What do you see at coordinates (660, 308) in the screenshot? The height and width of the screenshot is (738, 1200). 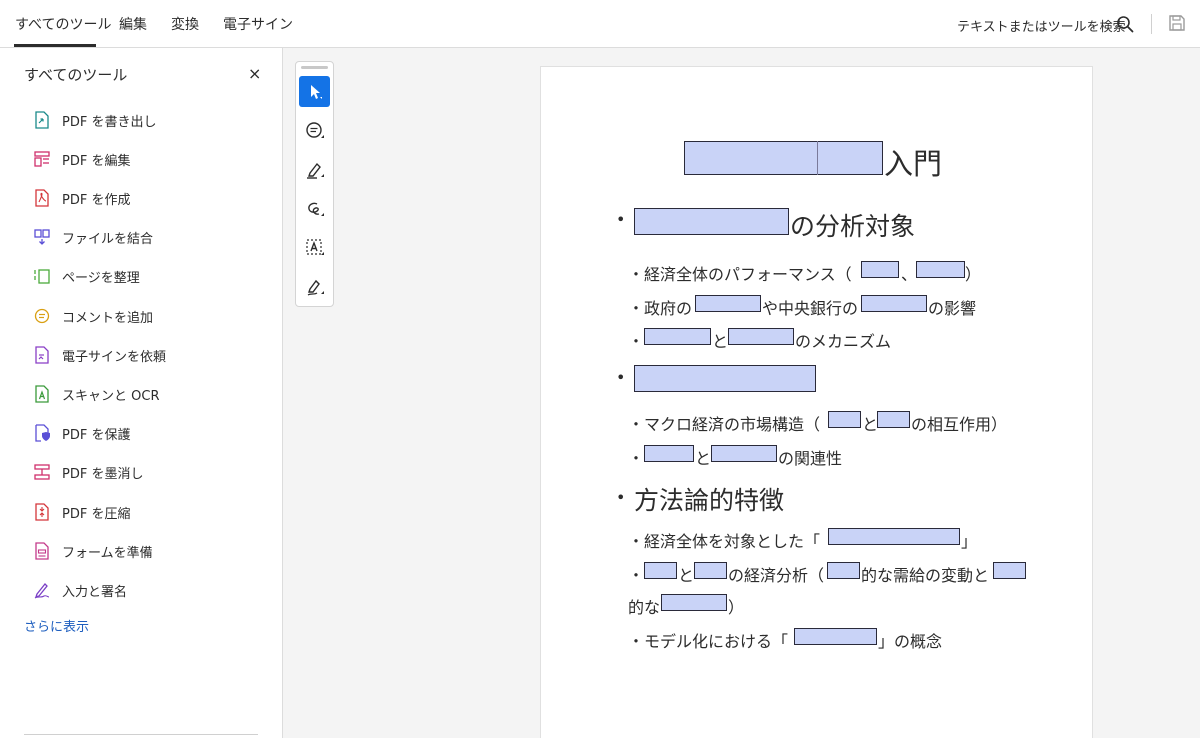 I see `bullet-text: ・政府の` at bounding box center [660, 308].